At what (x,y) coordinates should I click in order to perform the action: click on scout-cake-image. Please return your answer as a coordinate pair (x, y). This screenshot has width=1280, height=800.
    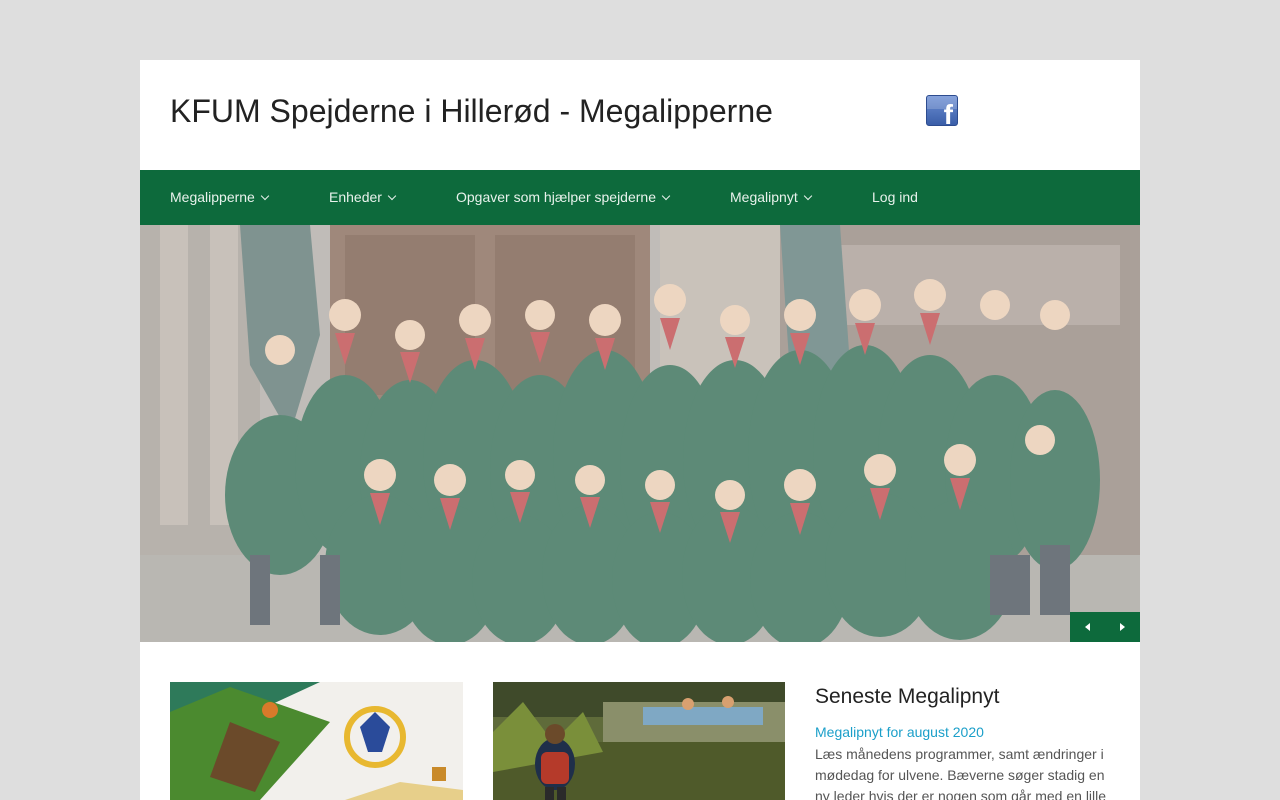
    Looking at the image, I should click on (316, 741).